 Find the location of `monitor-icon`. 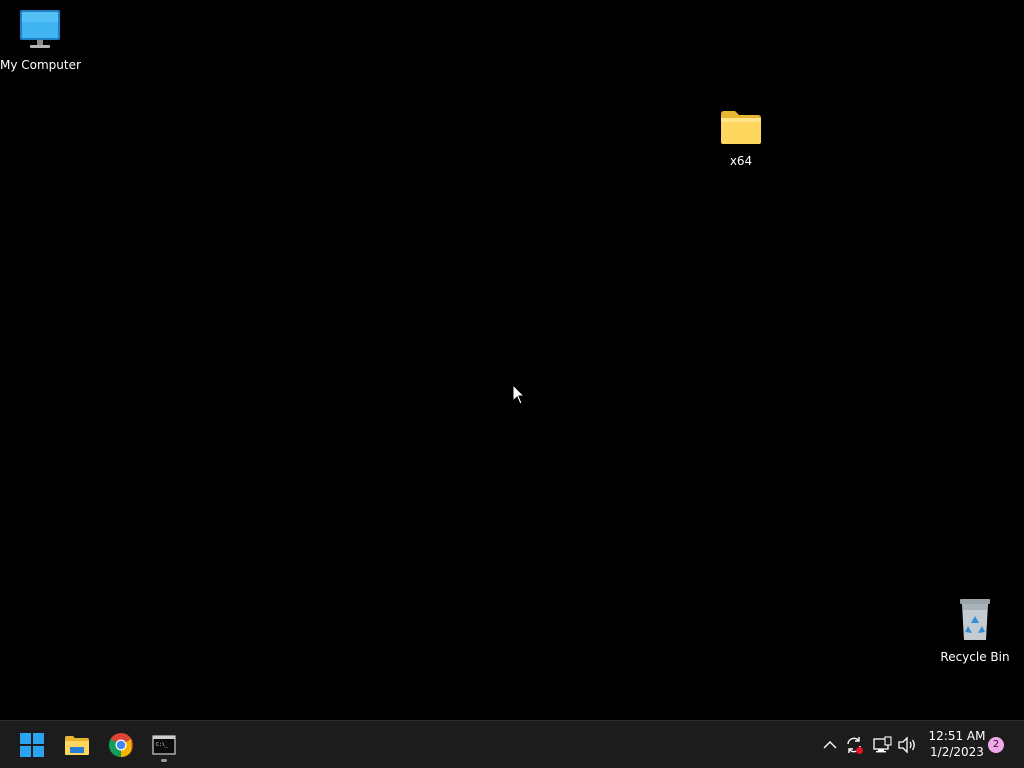

monitor-icon is located at coordinates (40, 31).